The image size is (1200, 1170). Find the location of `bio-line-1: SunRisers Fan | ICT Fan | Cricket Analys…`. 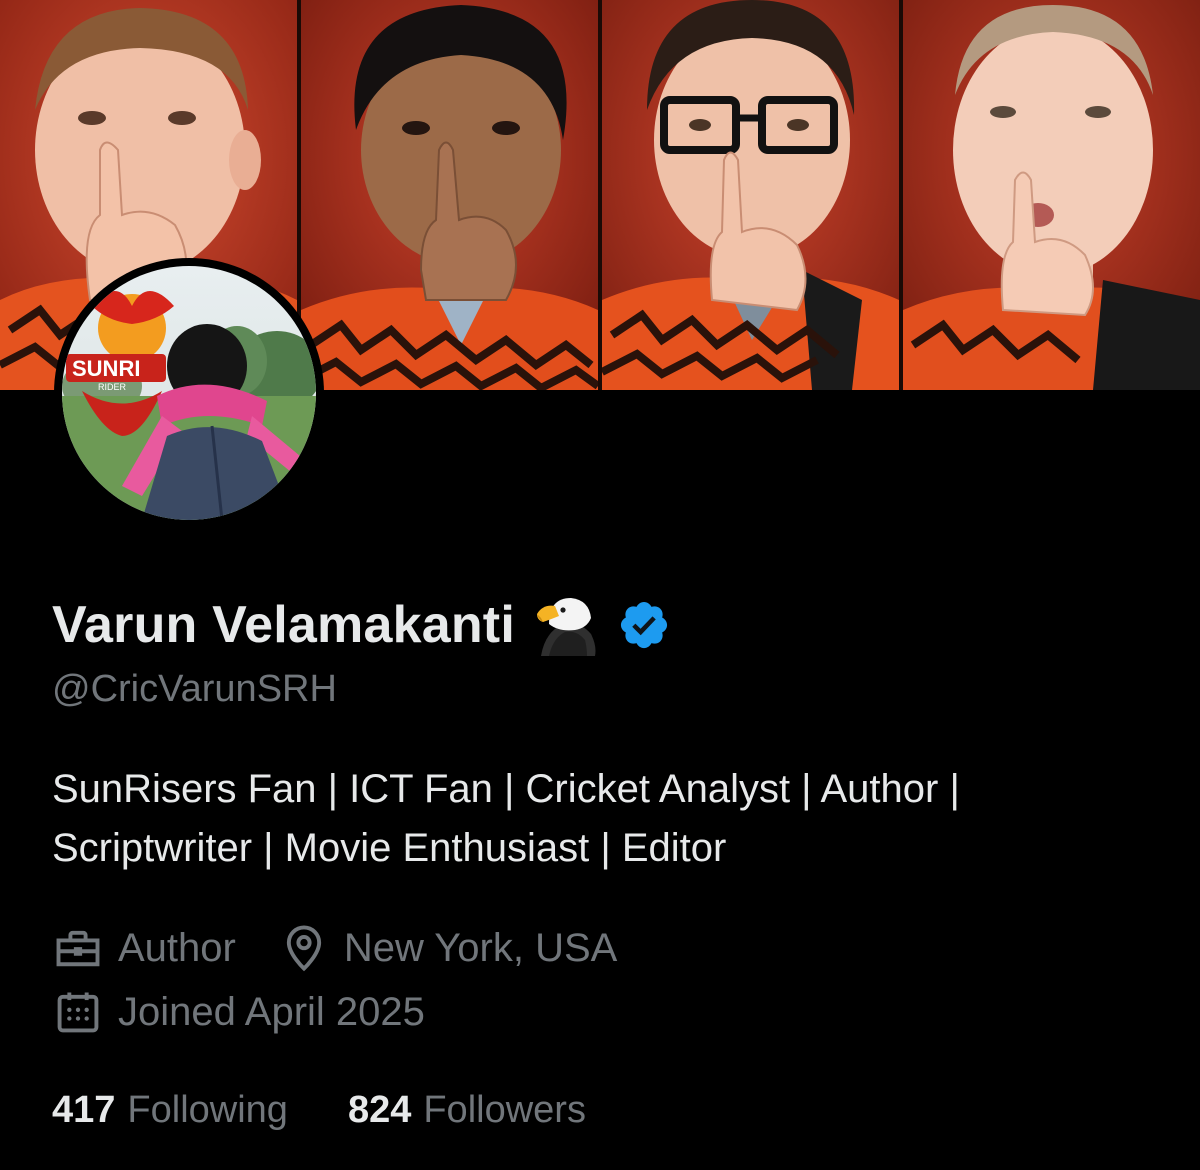

bio-line-1: SunRisers Fan | ICT Fan | Cricket Analys… is located at coordinates (506, 789).